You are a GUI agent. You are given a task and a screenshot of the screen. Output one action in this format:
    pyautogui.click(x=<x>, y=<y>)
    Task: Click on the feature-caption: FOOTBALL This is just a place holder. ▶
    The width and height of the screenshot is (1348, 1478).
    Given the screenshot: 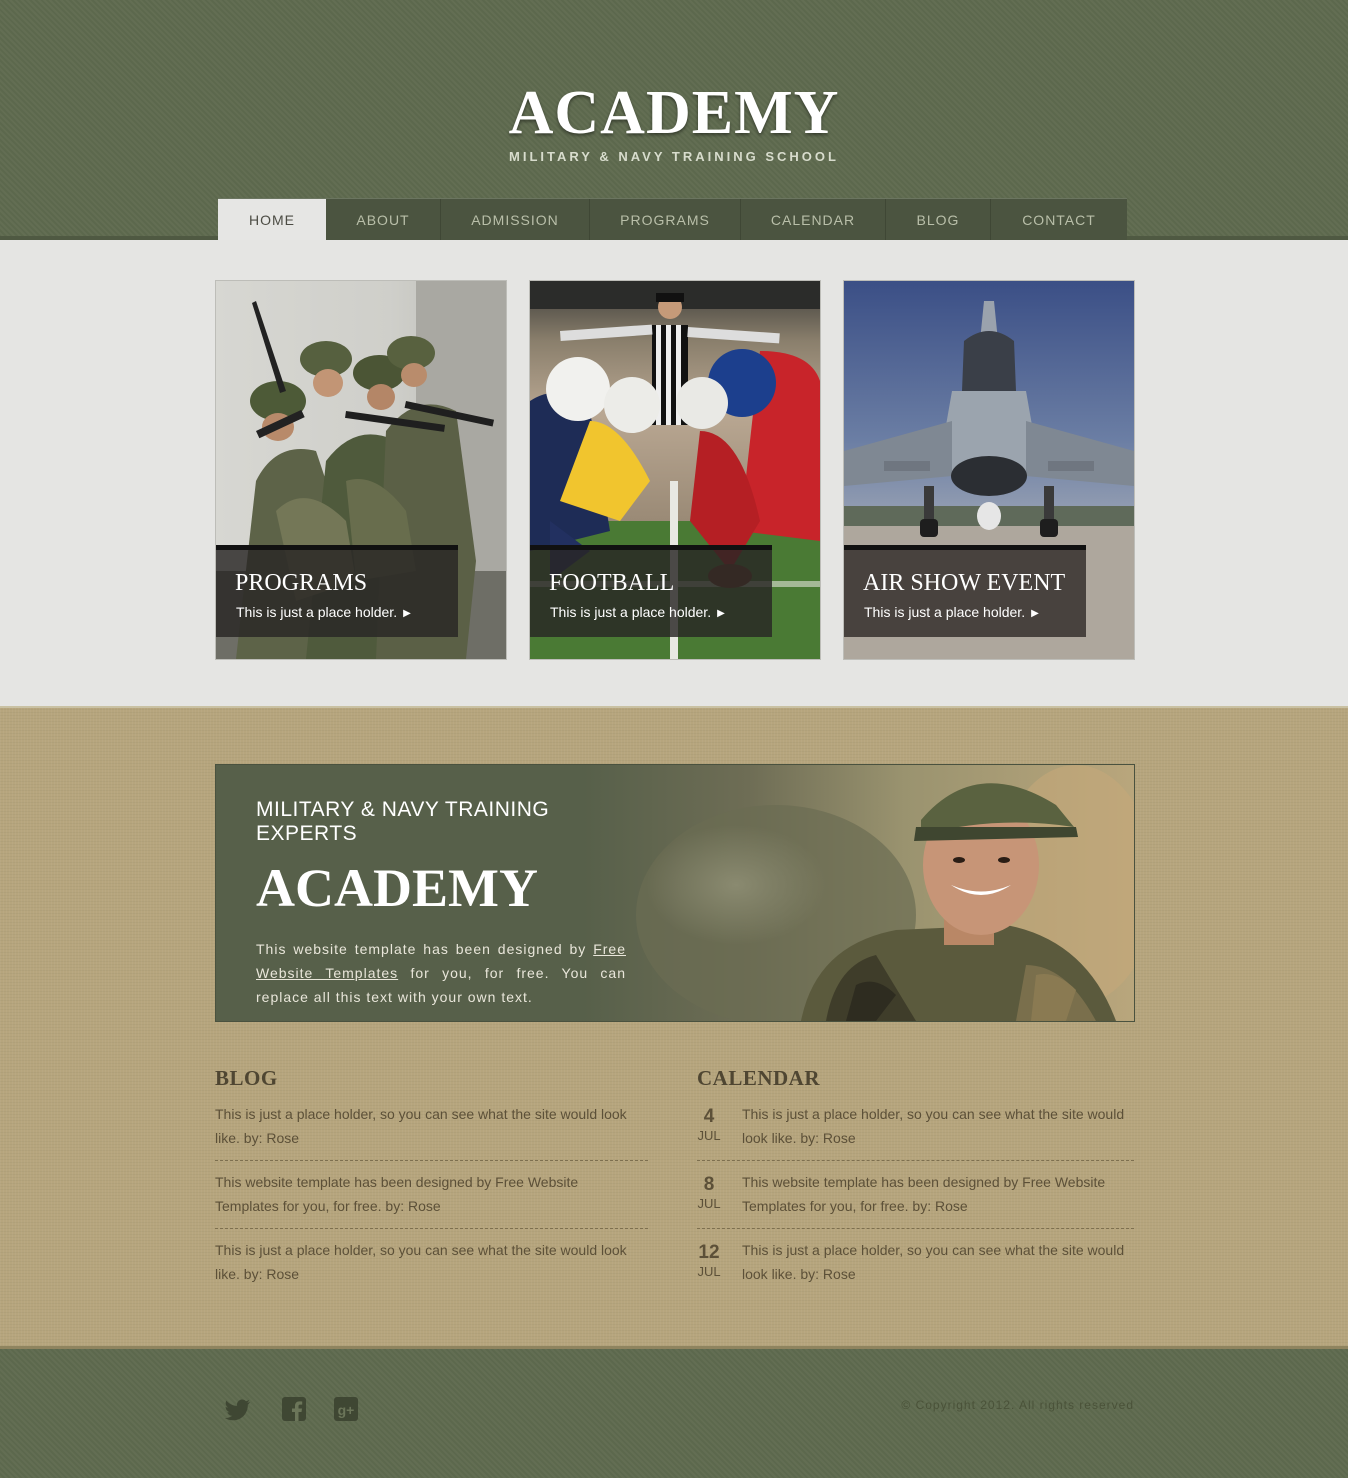 What is the action you would take?
    pyautogui.click(x=651, y=591)
    